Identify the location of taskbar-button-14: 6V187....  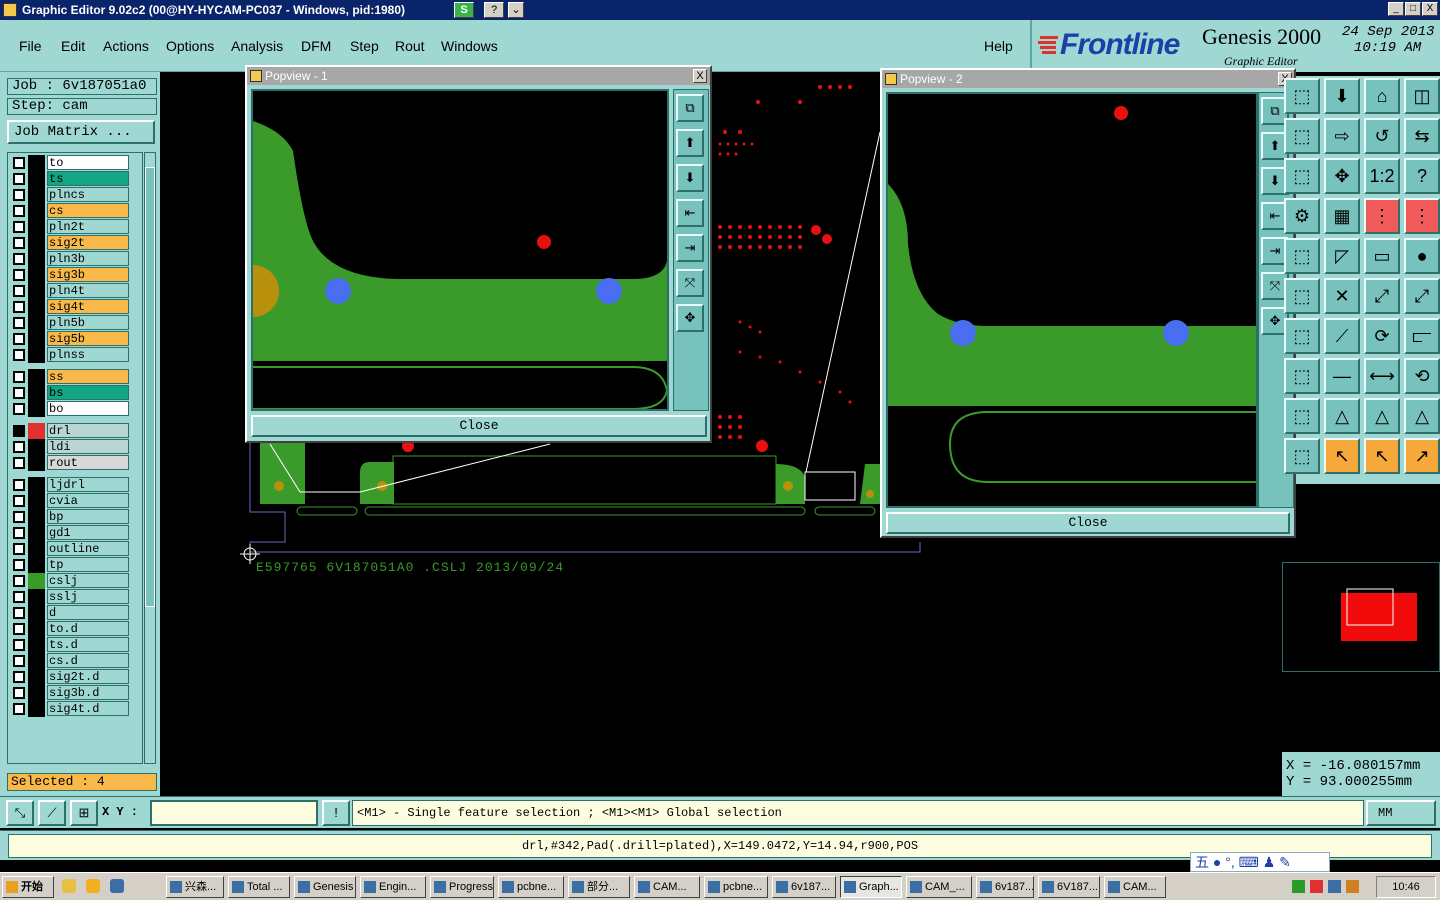
(1069, 887).